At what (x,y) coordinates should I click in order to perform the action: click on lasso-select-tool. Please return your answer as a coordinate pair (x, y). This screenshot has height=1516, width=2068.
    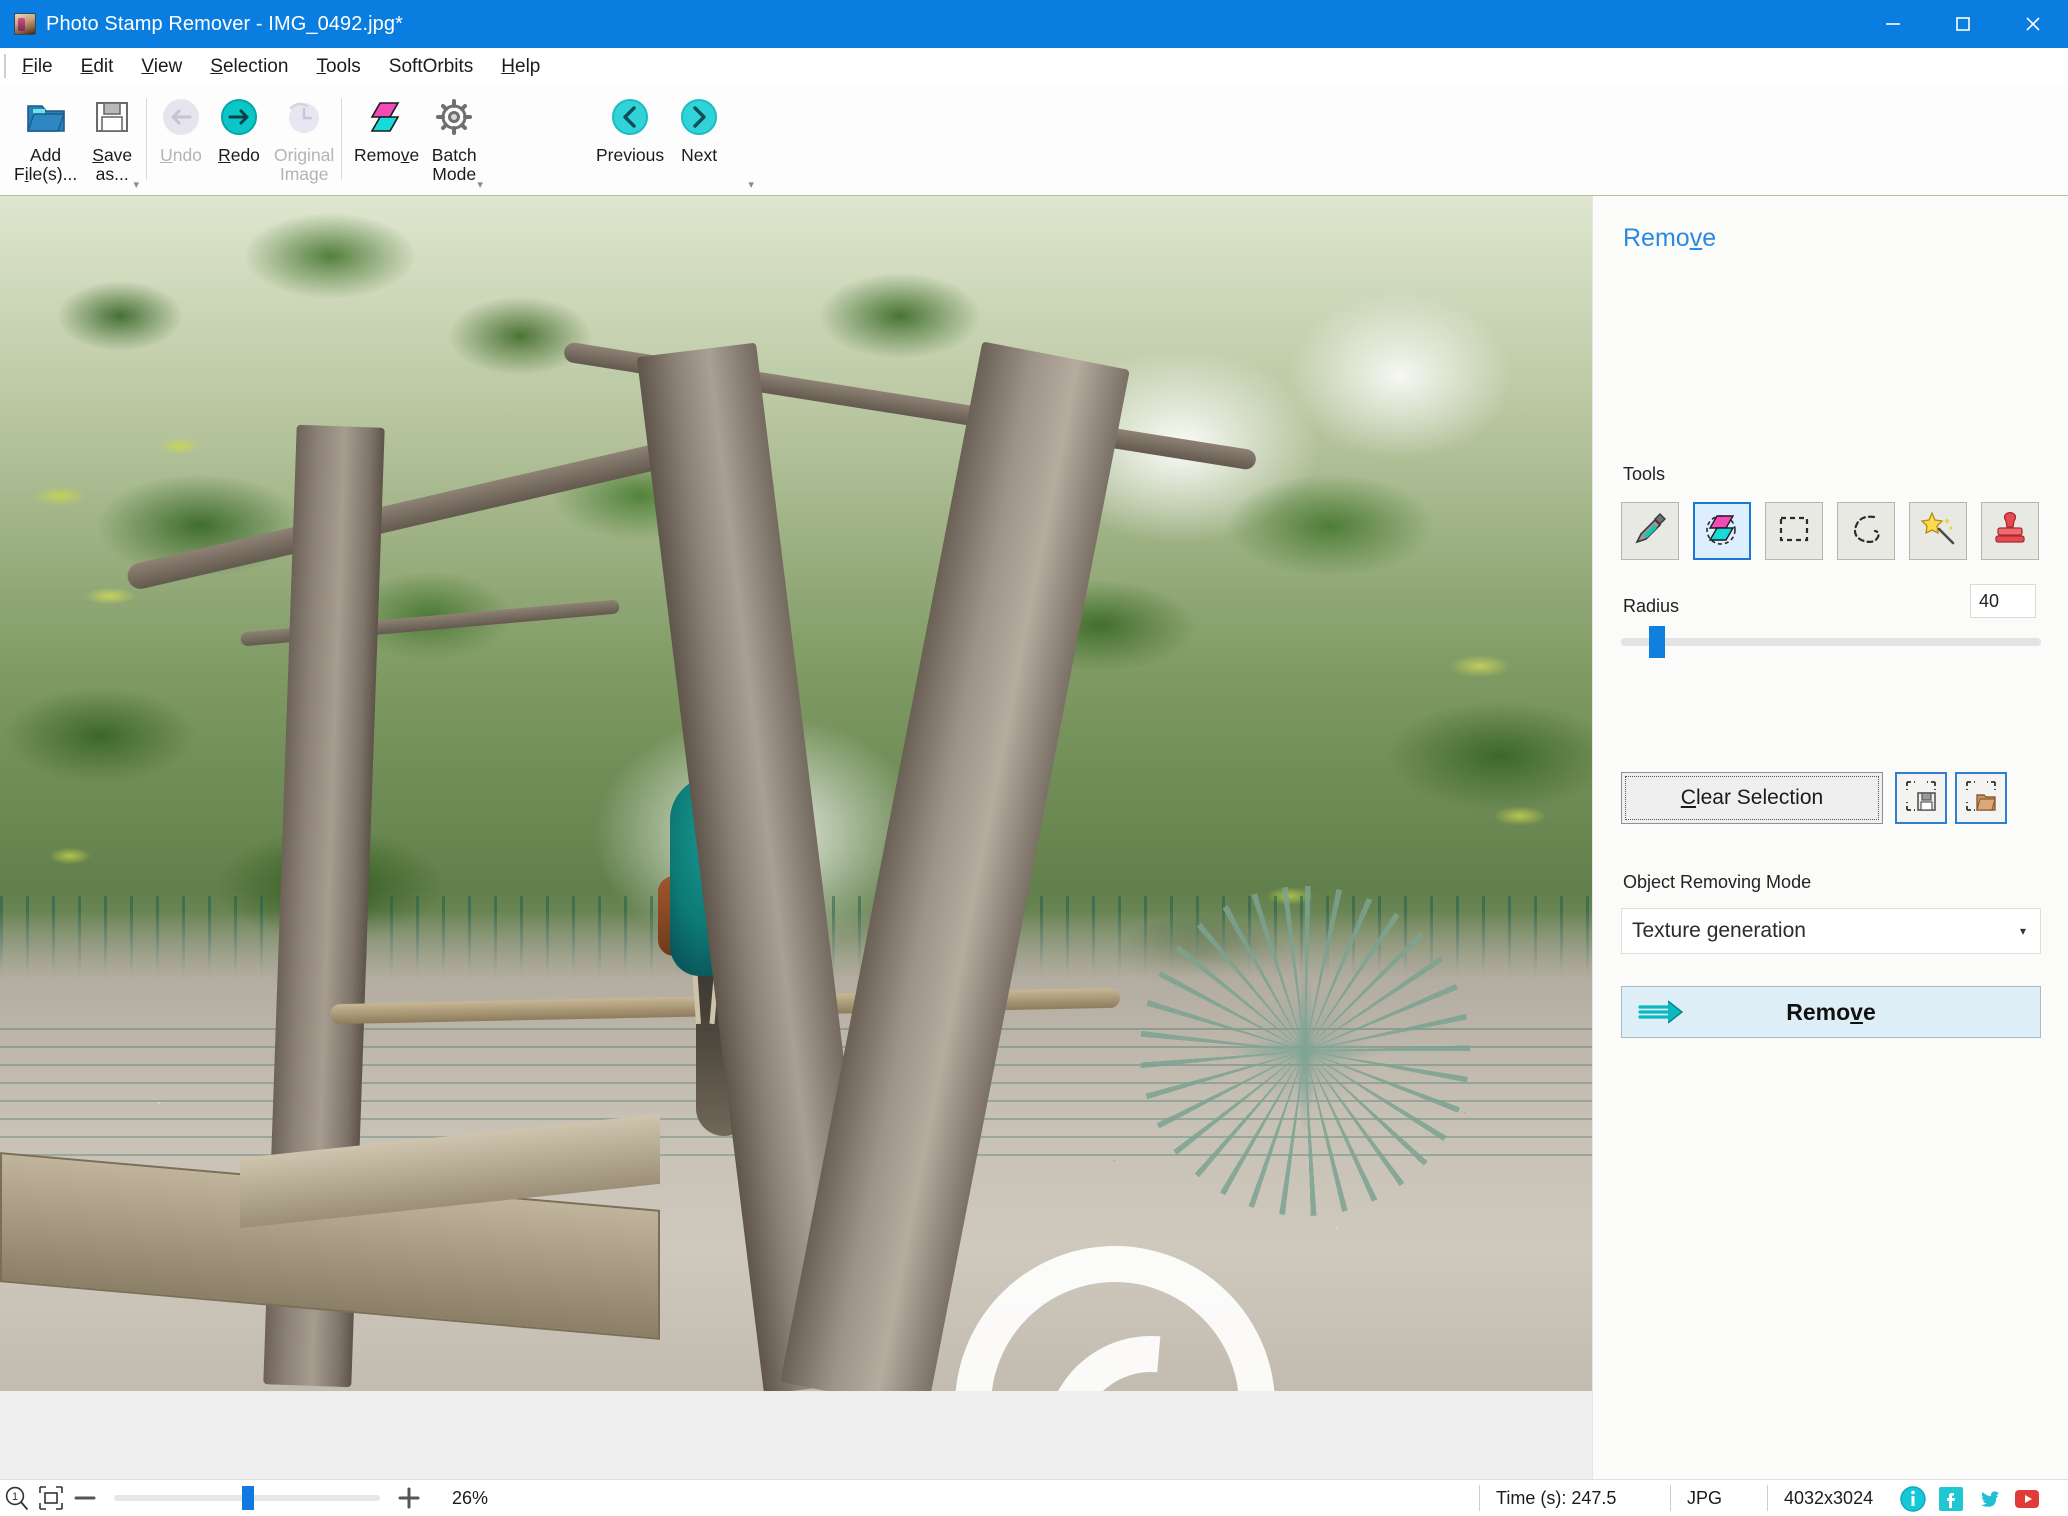
    Looking at the image, I should click on (1866, 531).